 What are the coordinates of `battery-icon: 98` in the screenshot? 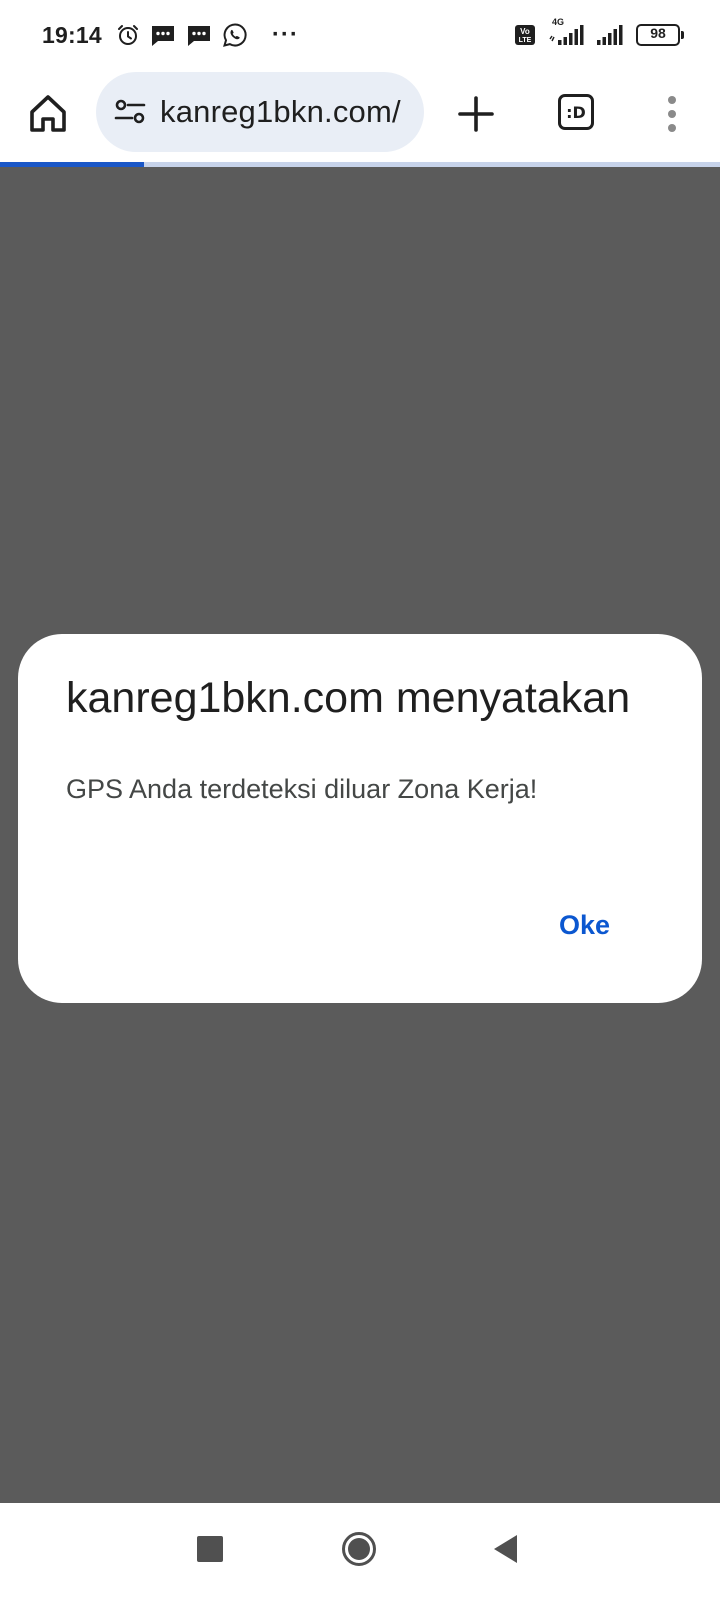 It's located at (660, 35).